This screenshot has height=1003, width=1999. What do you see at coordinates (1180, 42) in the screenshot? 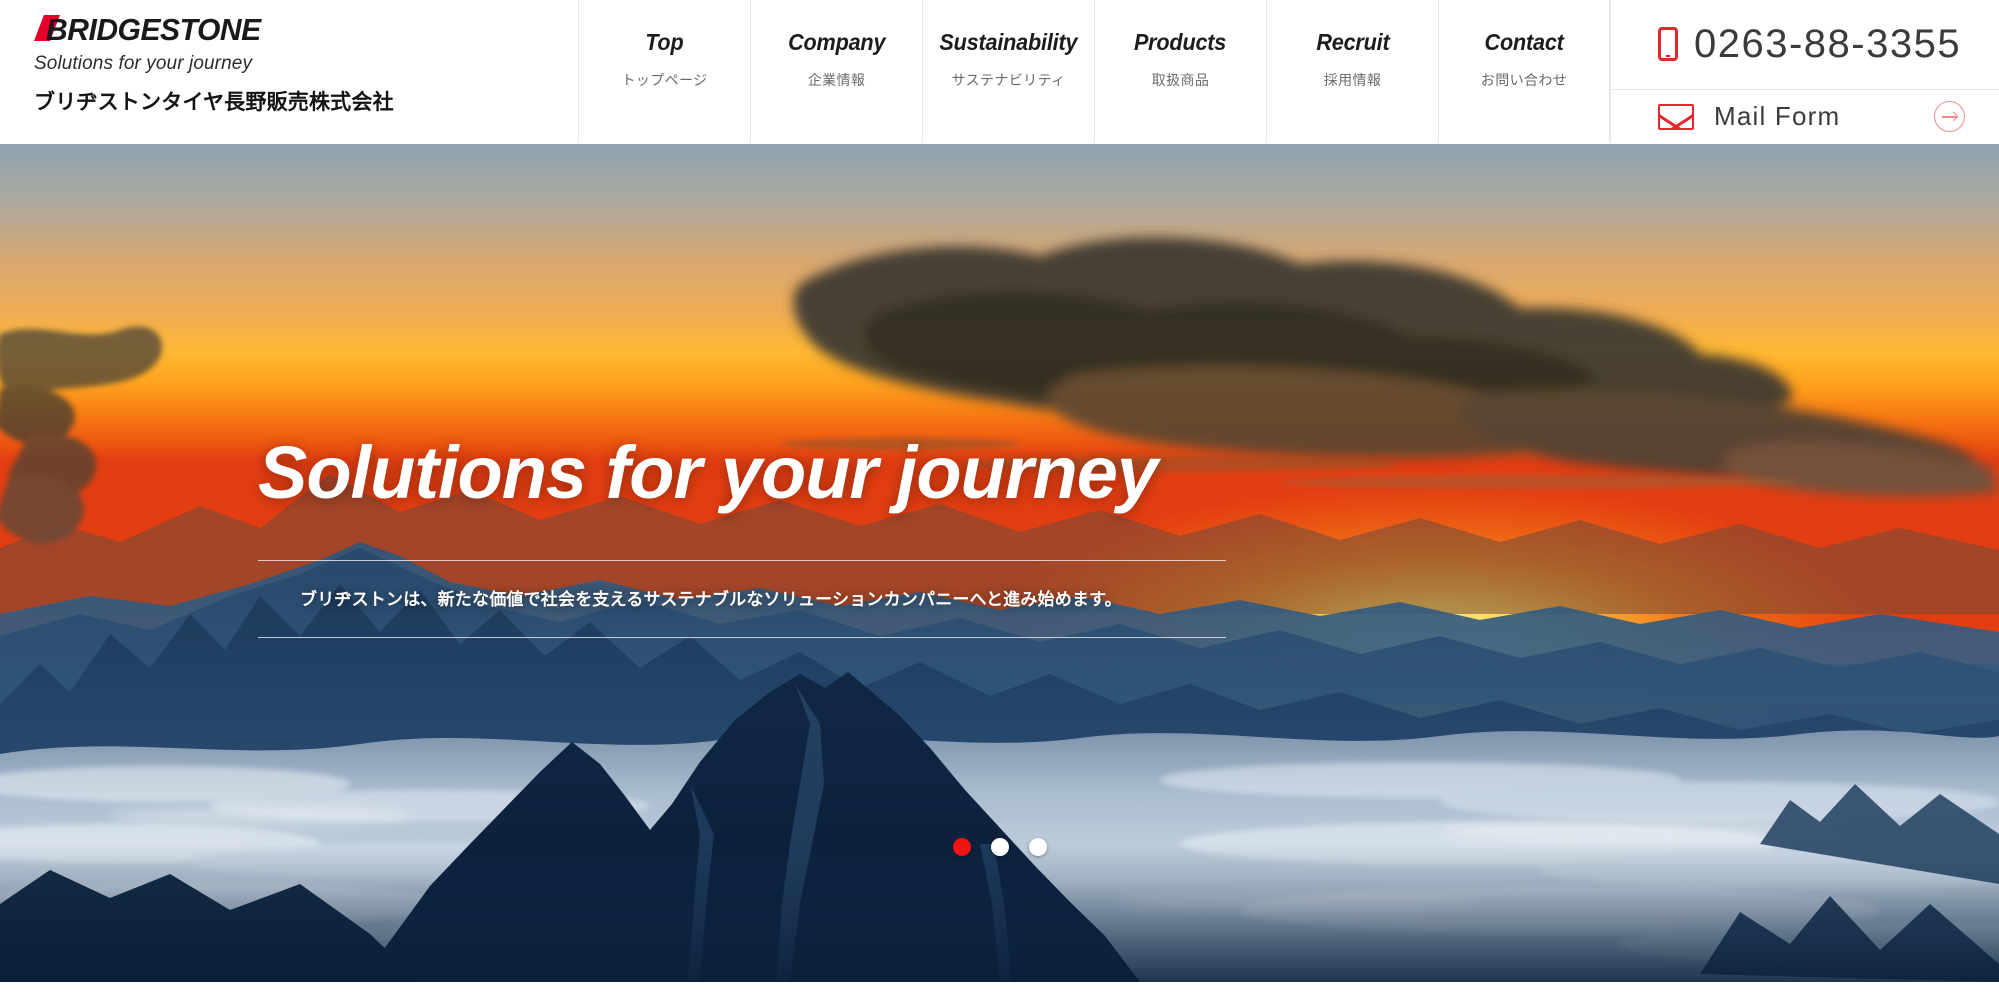
I see `nav-item-products-label-en: Products` at bounding box center [1180, 42].